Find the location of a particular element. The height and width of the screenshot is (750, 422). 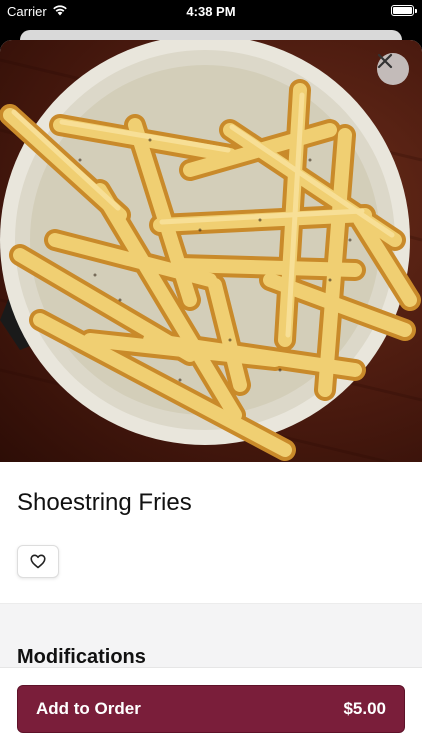

order-price: $5.00 is located at coordinates (364, 708).